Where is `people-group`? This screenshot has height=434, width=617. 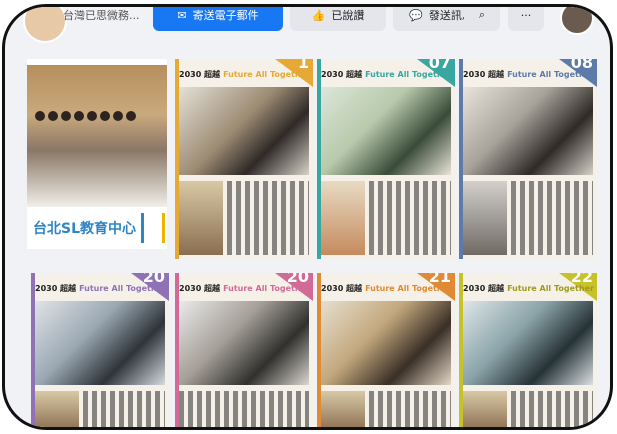 people-group is located at coordinates (97, 140).